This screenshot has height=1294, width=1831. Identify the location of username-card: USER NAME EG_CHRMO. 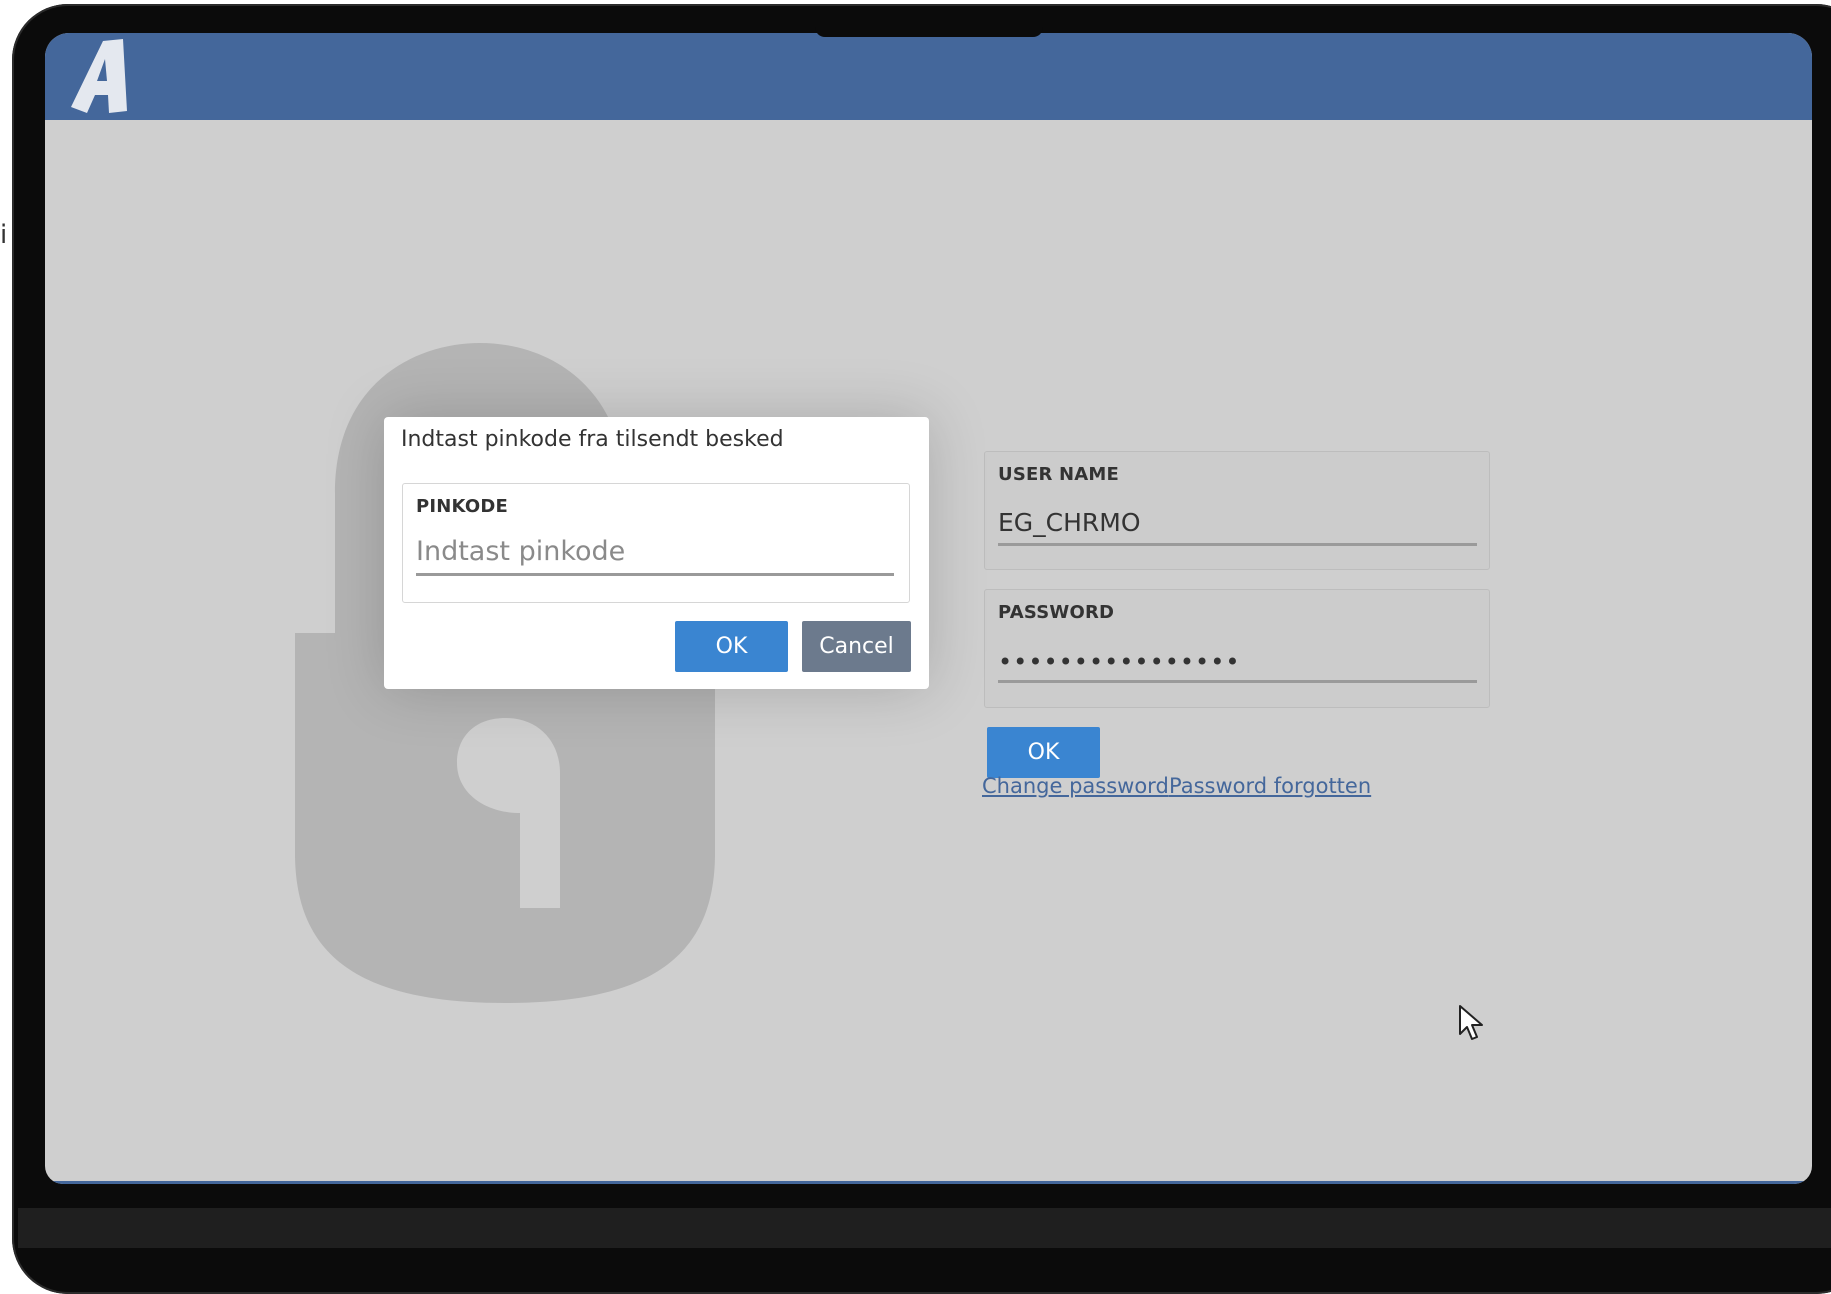
(1237, 510).